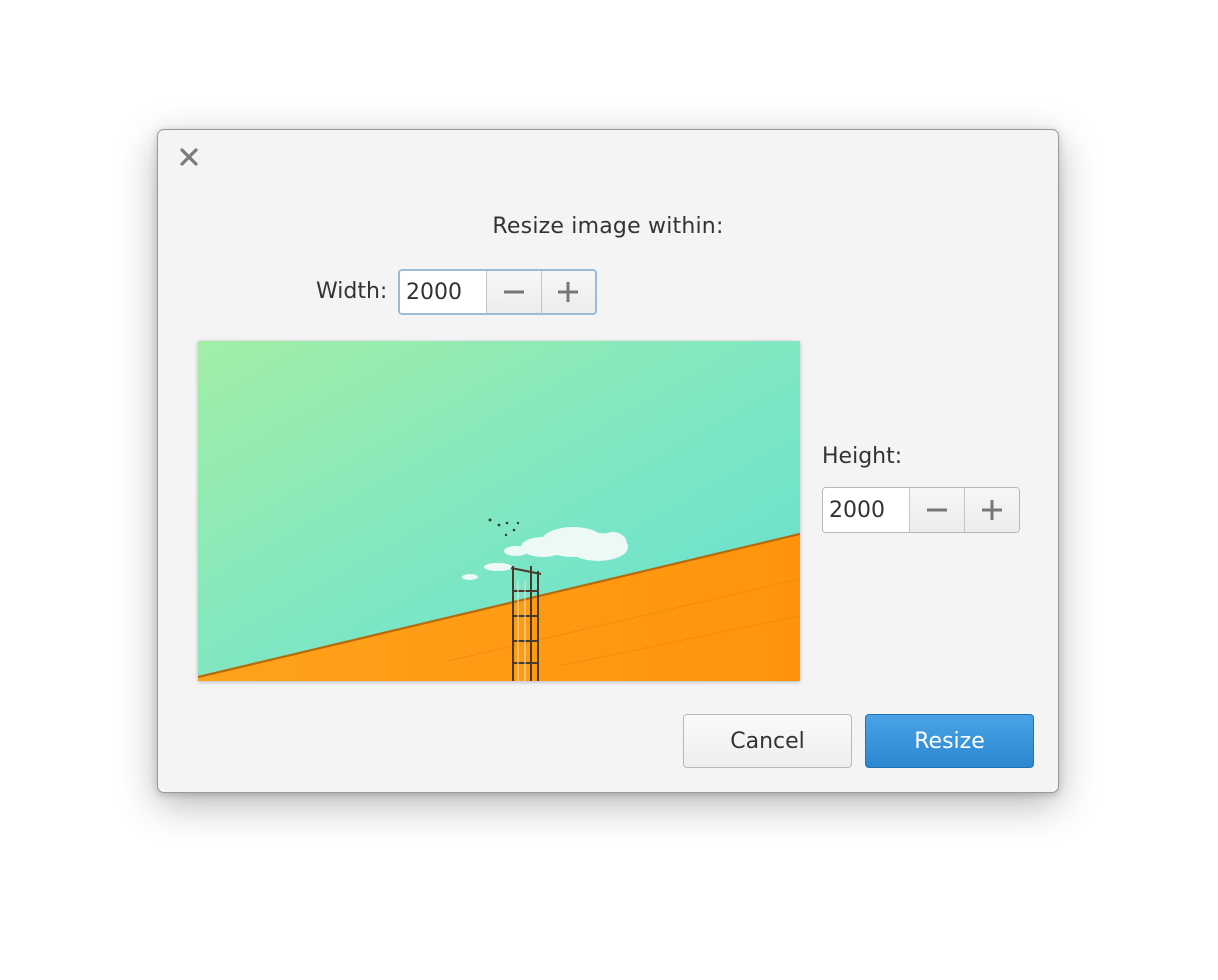  Describe the element at coordinates (352, 291) in the screenshot. I see `width-label: Width:` at that location.